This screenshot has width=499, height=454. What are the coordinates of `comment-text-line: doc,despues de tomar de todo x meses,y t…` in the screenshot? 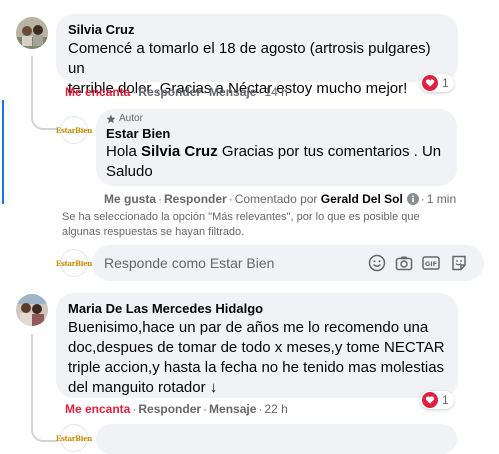 It's located at (256, 347).